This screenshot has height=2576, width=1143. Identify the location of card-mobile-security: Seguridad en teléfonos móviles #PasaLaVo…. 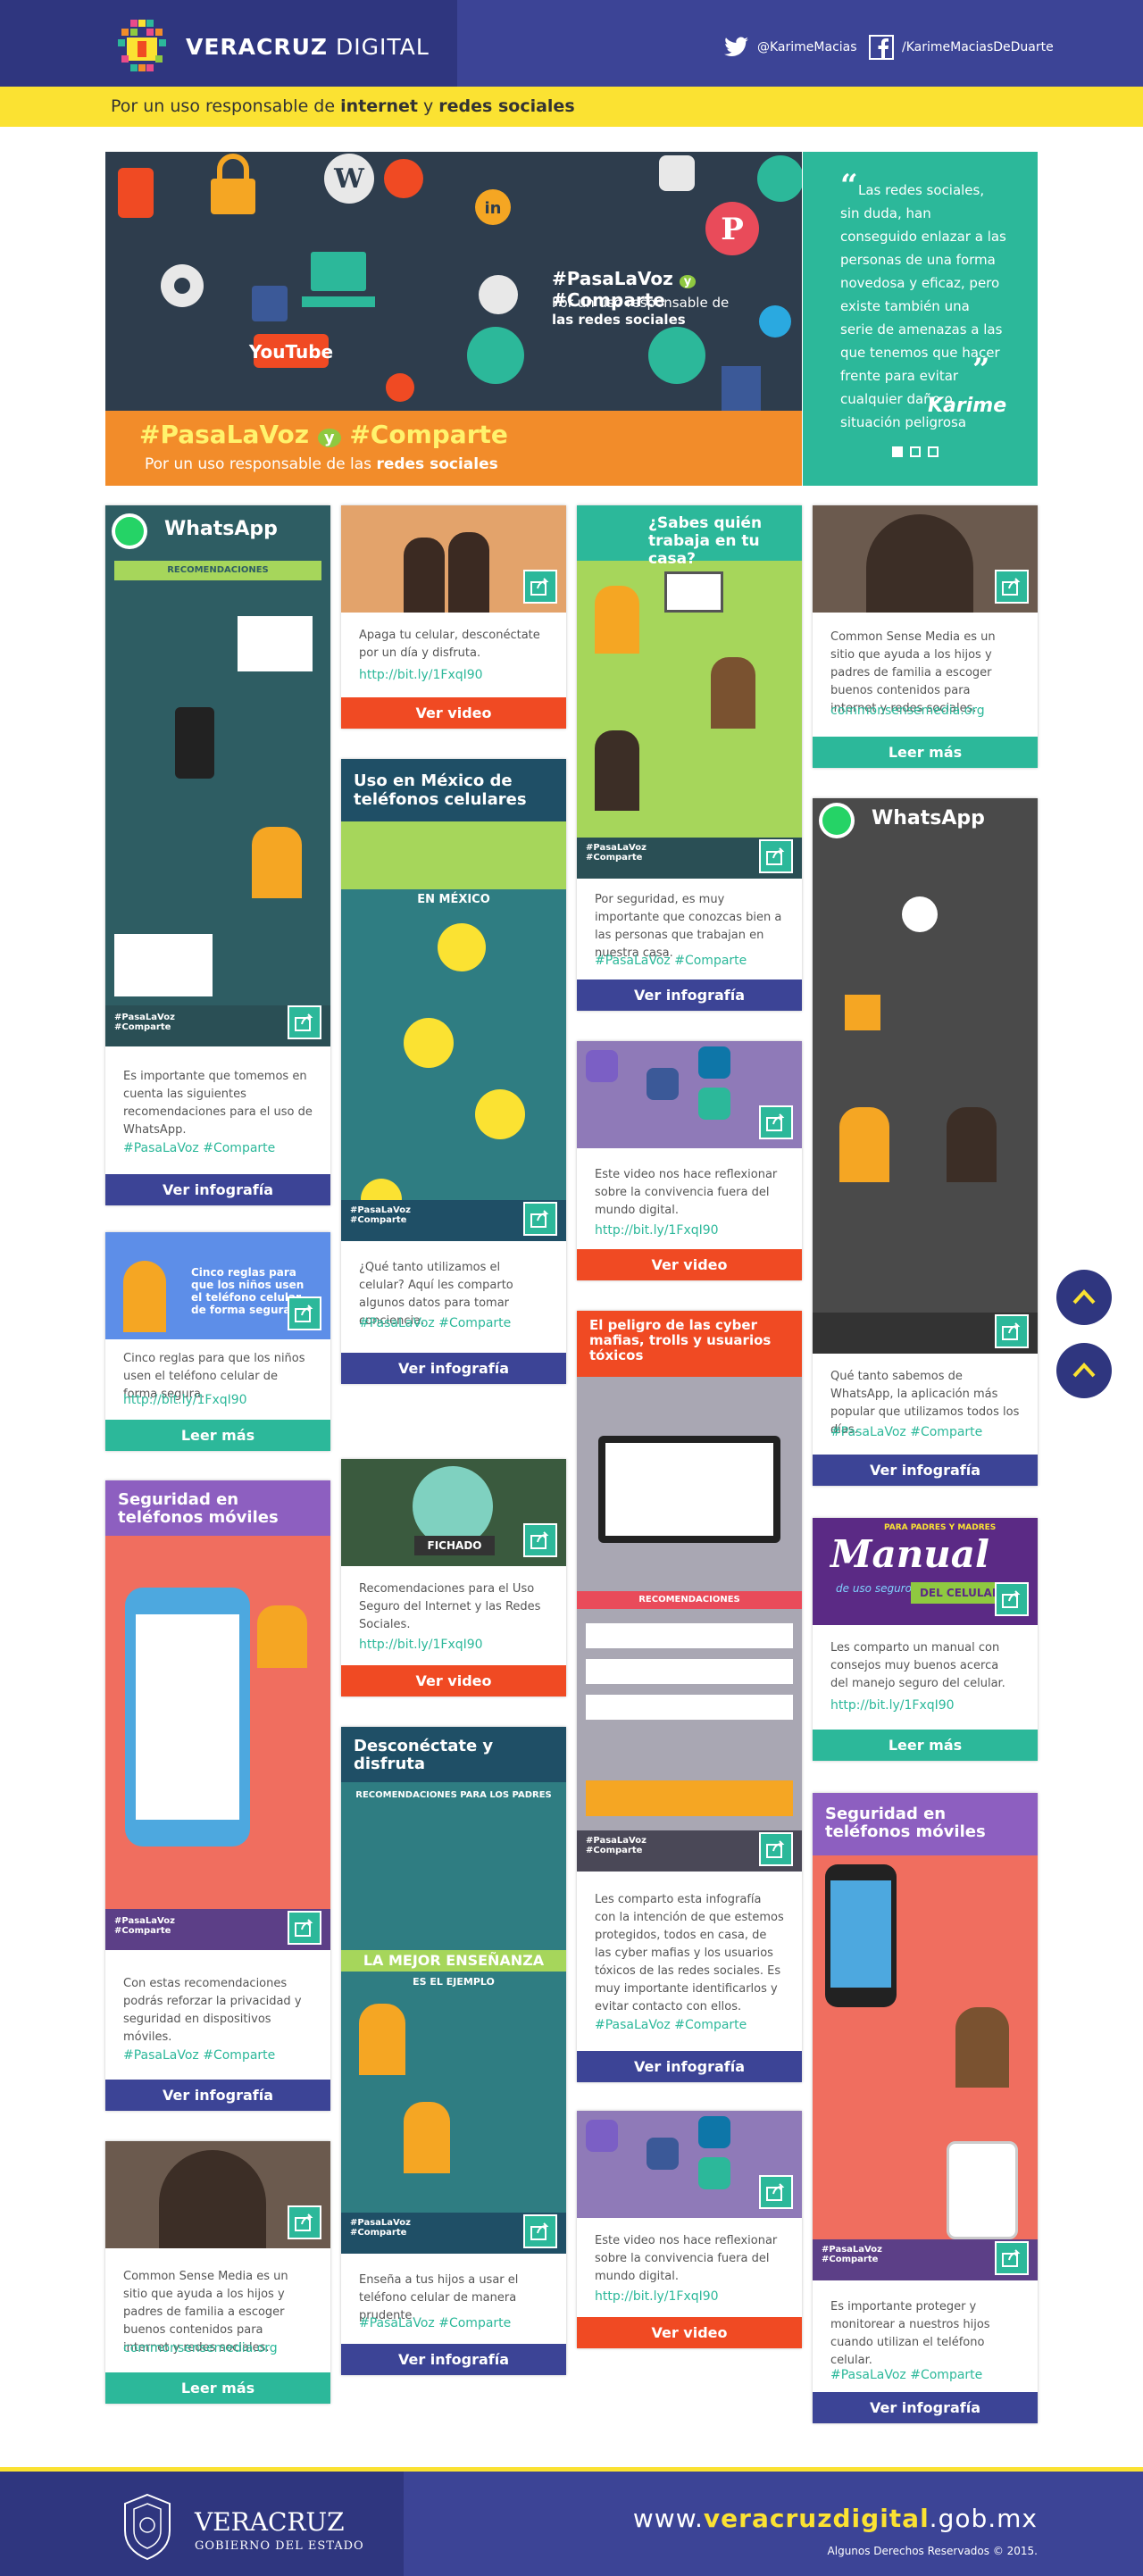
(217, 1795).